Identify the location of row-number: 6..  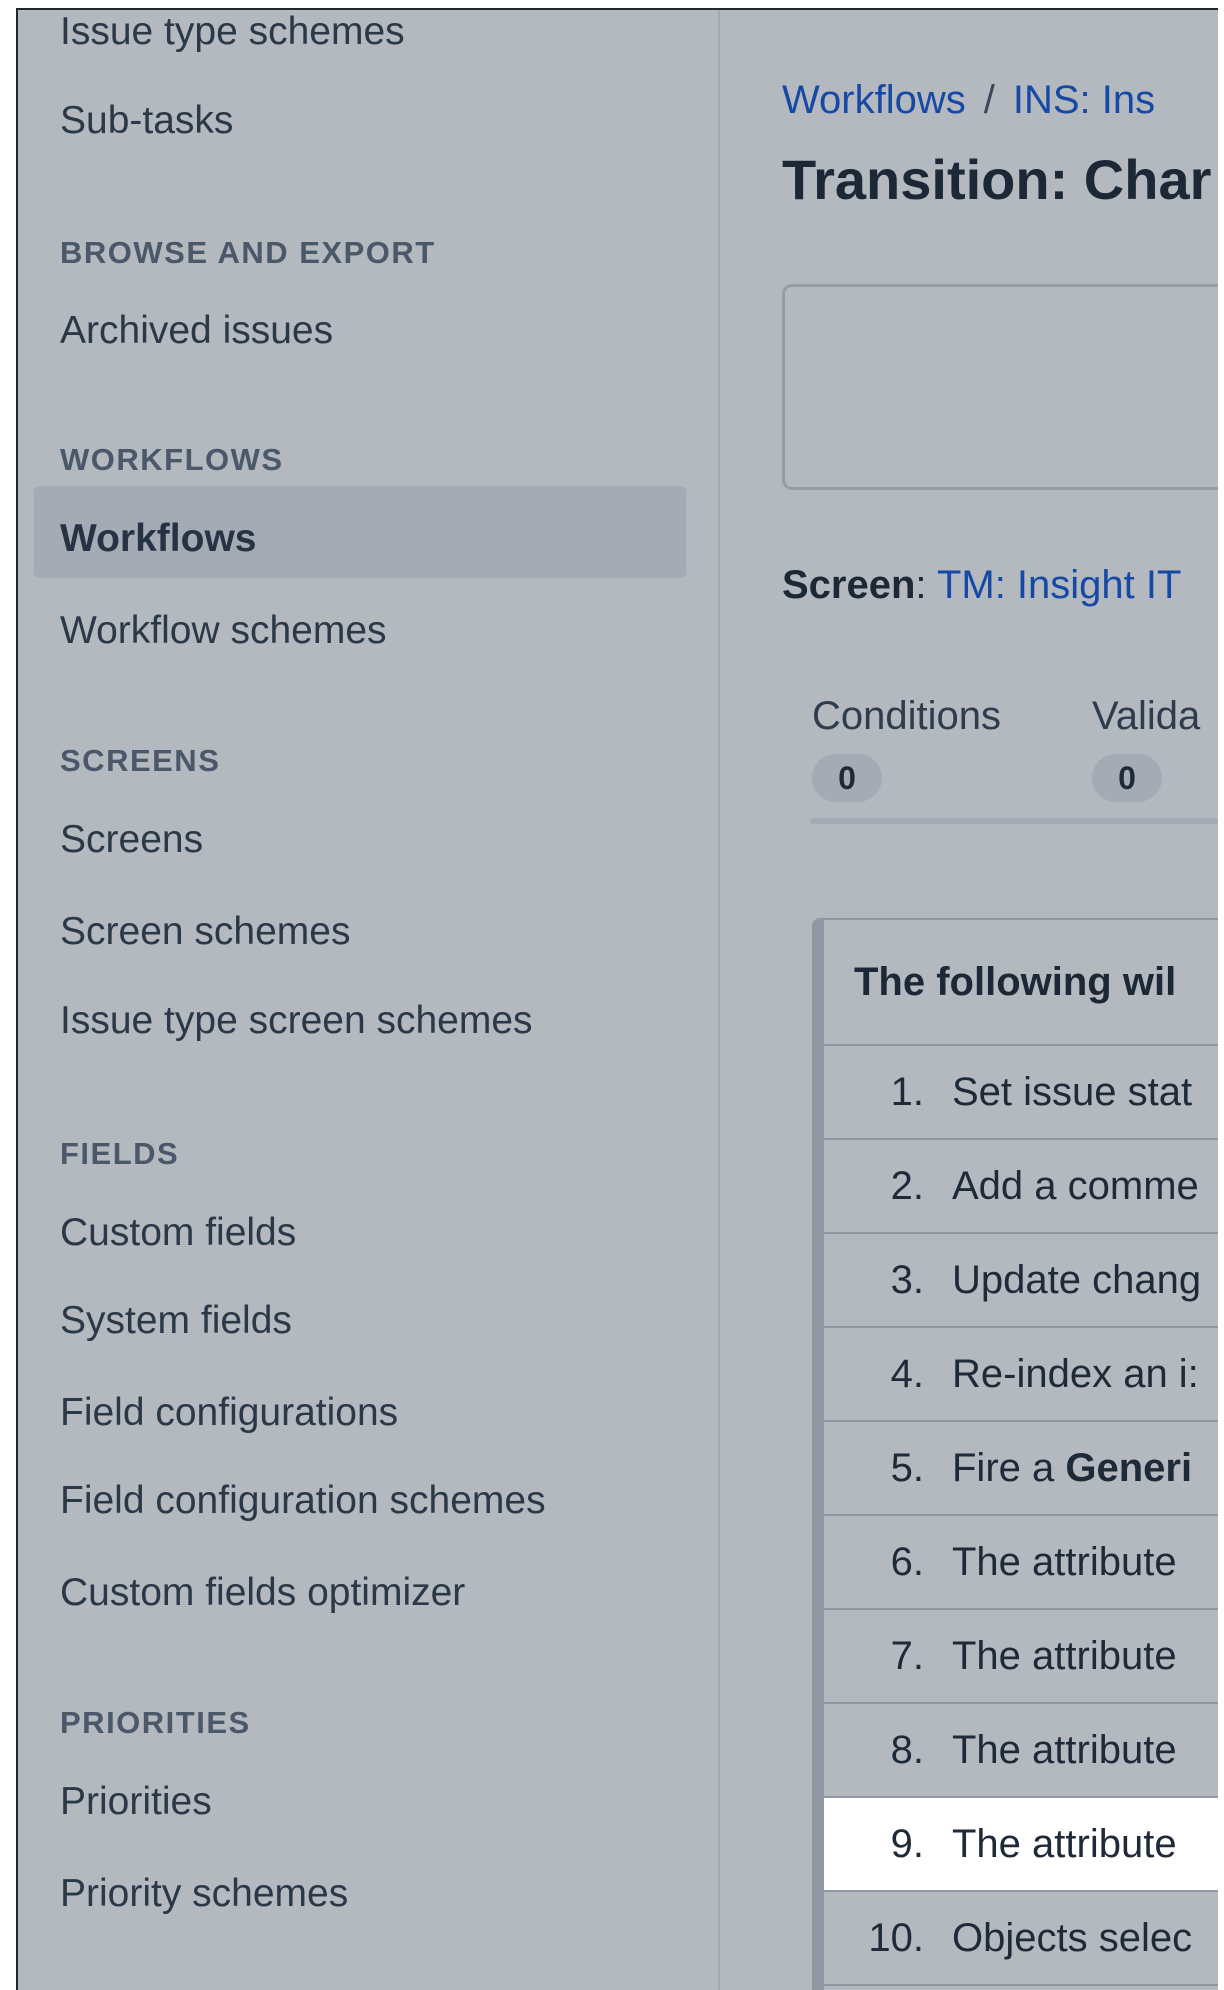
(907, 1561).